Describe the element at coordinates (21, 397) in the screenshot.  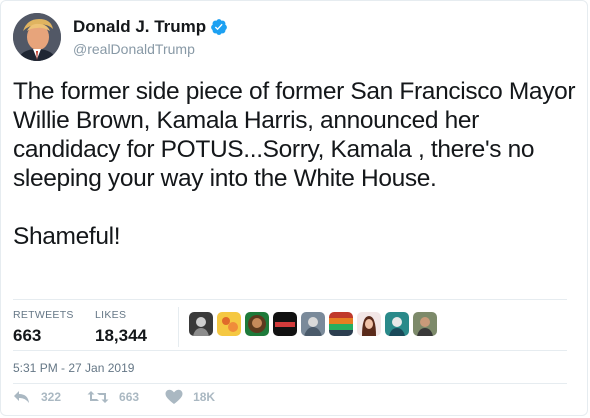
I see `reply-icon` at that location.